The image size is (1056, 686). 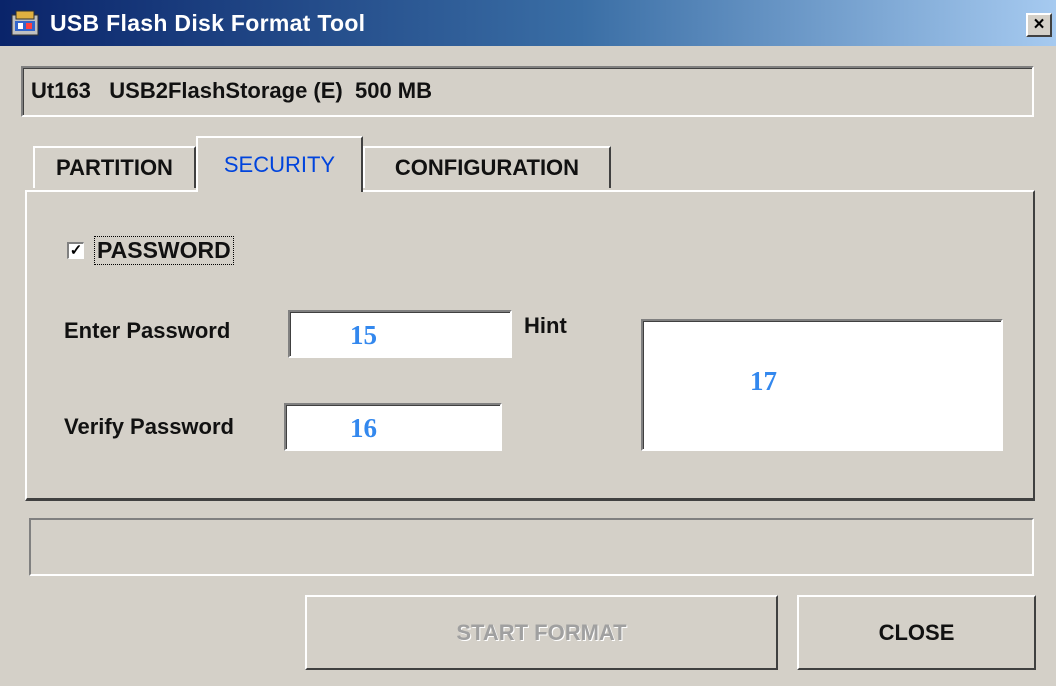 What do you see at coordinates (487, 167) in the screenshot?
I see `tab-configuration: CONFIGURATION` at bounding box center [487, 167].